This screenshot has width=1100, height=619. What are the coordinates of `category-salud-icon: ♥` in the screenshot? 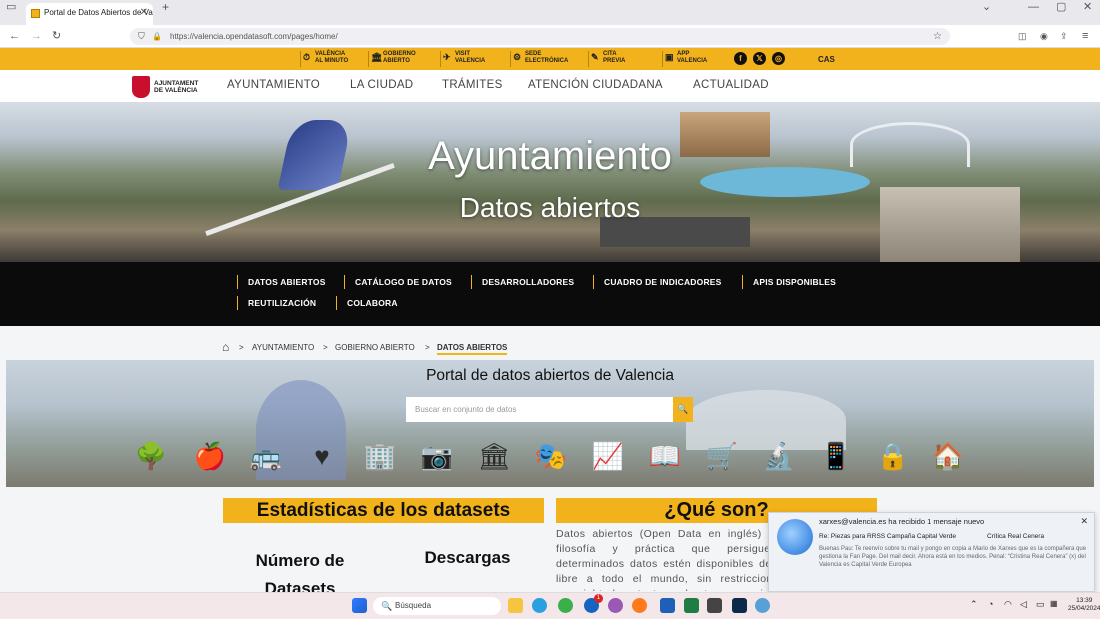 It's located at (322, 456).